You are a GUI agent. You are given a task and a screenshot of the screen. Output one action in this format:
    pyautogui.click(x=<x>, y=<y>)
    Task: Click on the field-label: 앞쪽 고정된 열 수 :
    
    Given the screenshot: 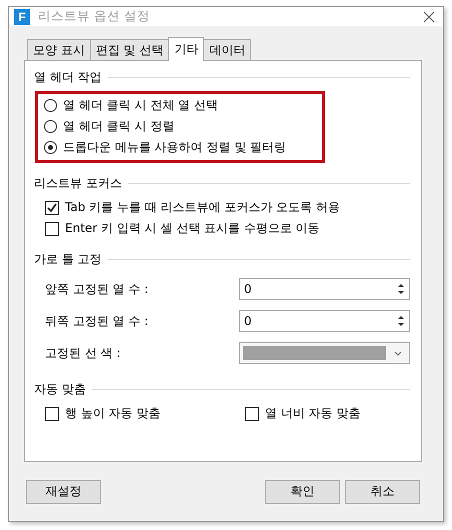 What is the action you would take?
    pyautogui.click(x=97, y=289)
    